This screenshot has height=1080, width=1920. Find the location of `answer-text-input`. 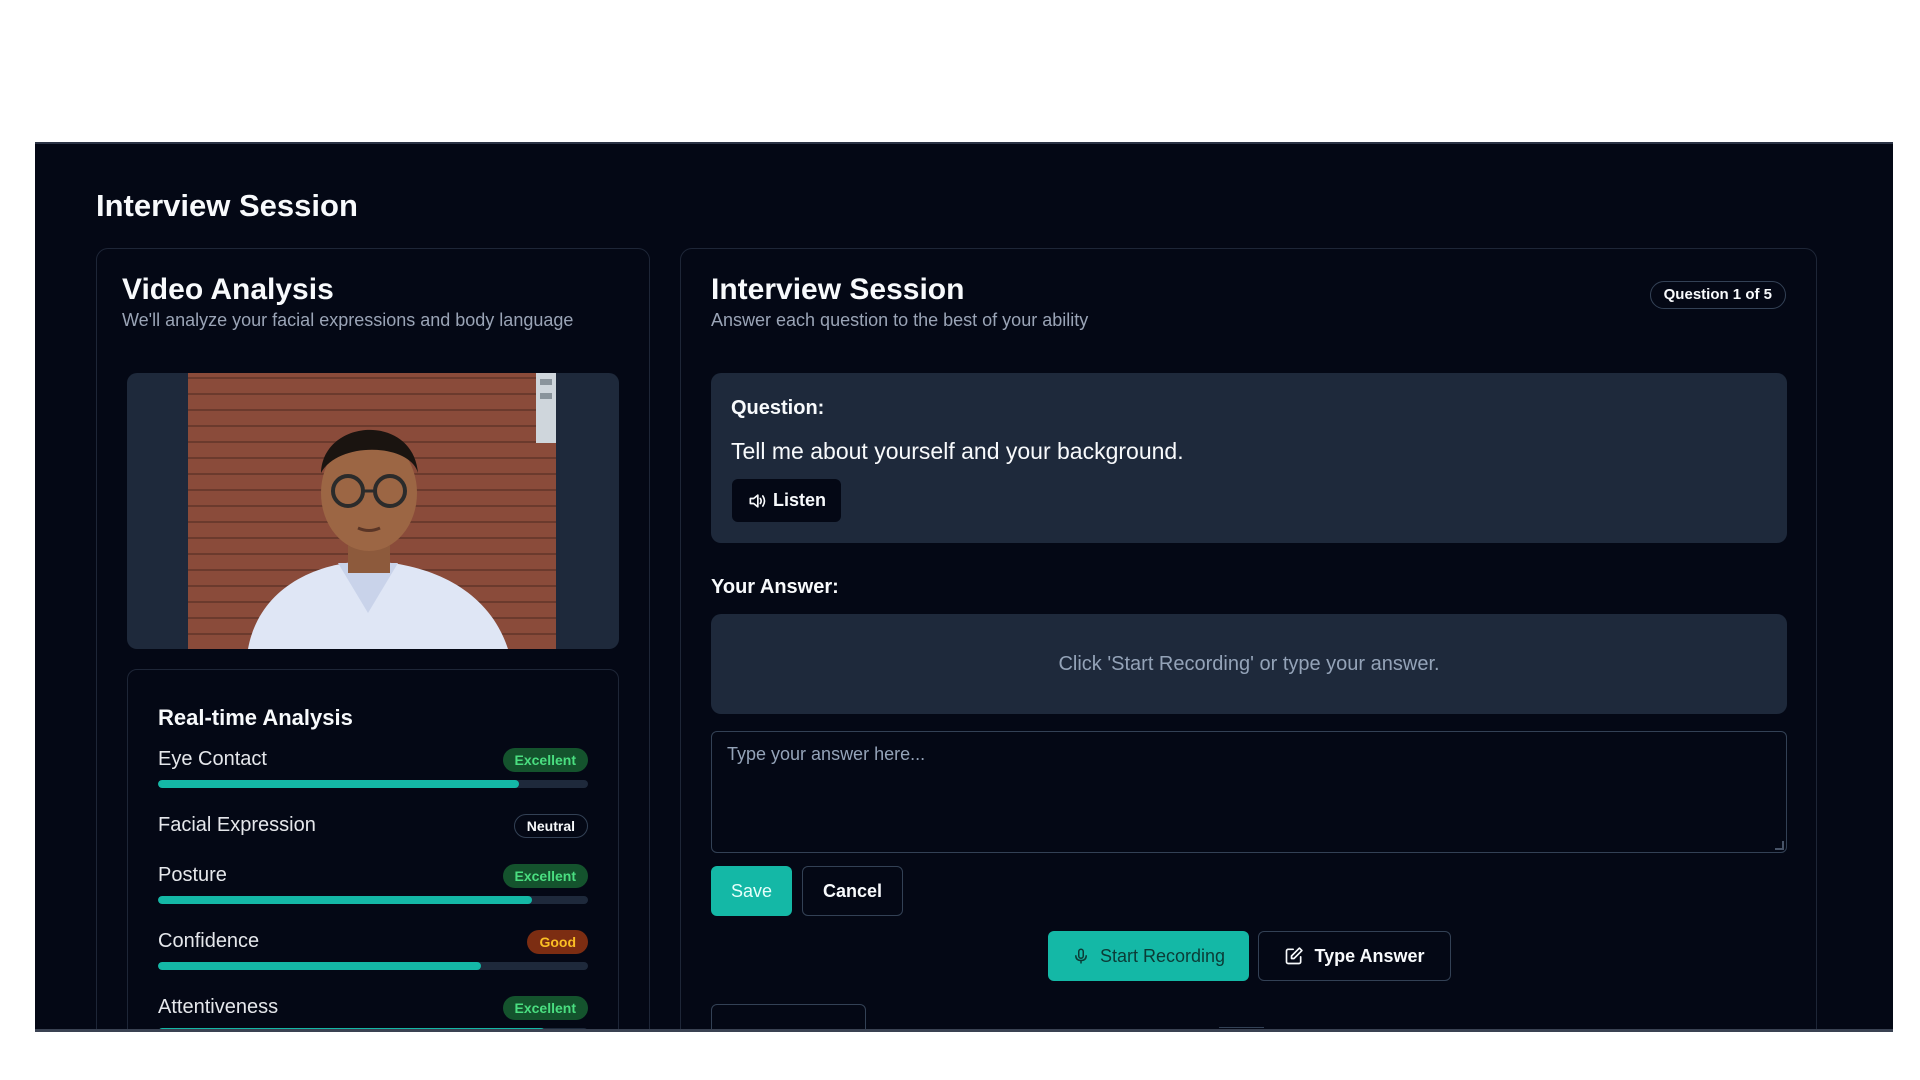

answer-text-input is located at coordinates (1249, 792).